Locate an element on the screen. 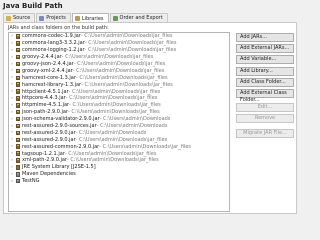 This screenshot has width=320, height=240. tree-row-name: json-schema-validator-2.9.0.jar is located at coordinates (61, 119).